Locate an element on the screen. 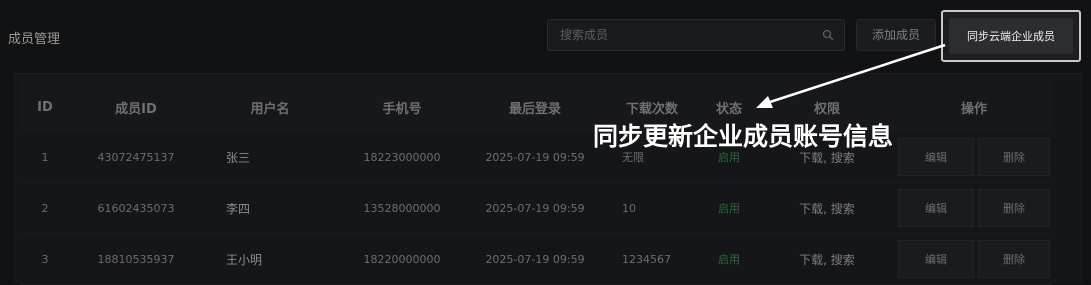 This screenshot has width=1091, height=285. search-input is located at coordinates (679, 35).